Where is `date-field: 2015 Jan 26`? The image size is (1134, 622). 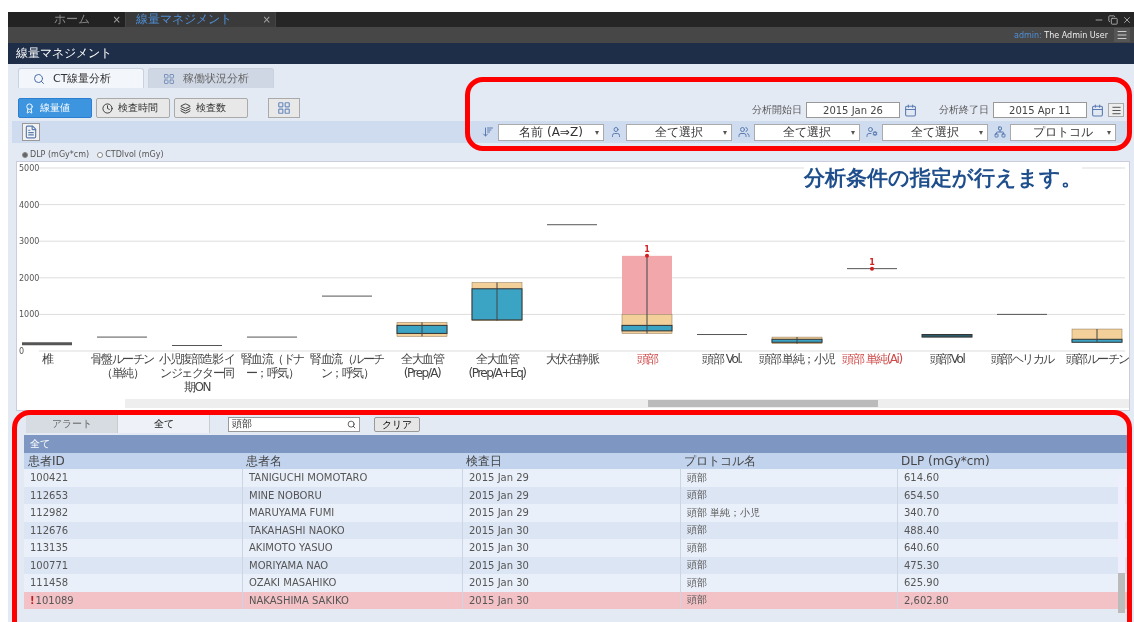 date-field: 2015 Jan 26 is located at coordinates (853, 110).